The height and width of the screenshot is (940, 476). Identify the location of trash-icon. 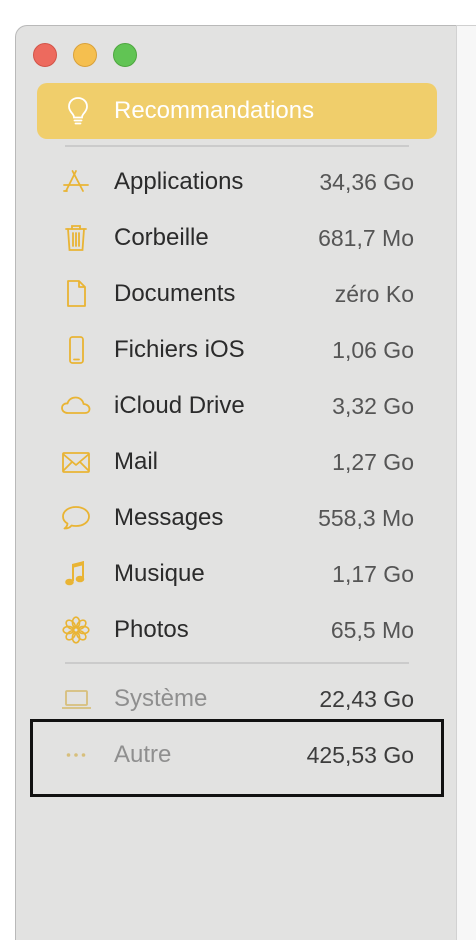
(76, 238).